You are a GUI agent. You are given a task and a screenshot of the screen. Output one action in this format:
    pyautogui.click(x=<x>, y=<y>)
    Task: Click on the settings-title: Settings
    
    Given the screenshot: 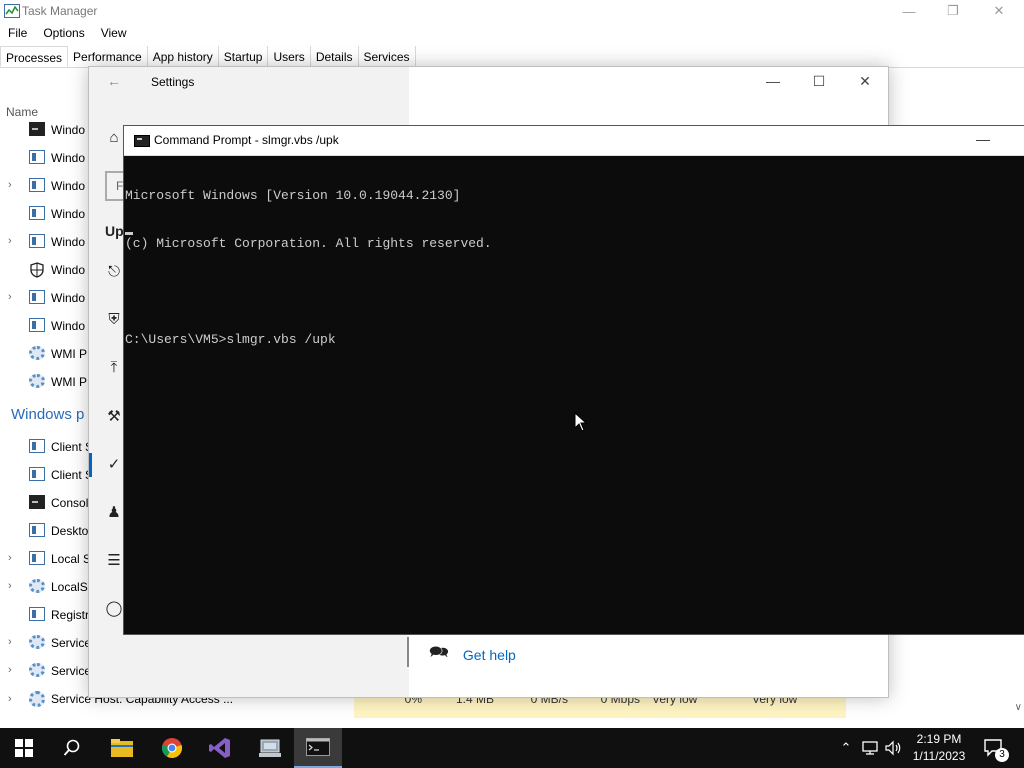 What is the action you would take?
    pyautogui.click(x=173, y=82)
    